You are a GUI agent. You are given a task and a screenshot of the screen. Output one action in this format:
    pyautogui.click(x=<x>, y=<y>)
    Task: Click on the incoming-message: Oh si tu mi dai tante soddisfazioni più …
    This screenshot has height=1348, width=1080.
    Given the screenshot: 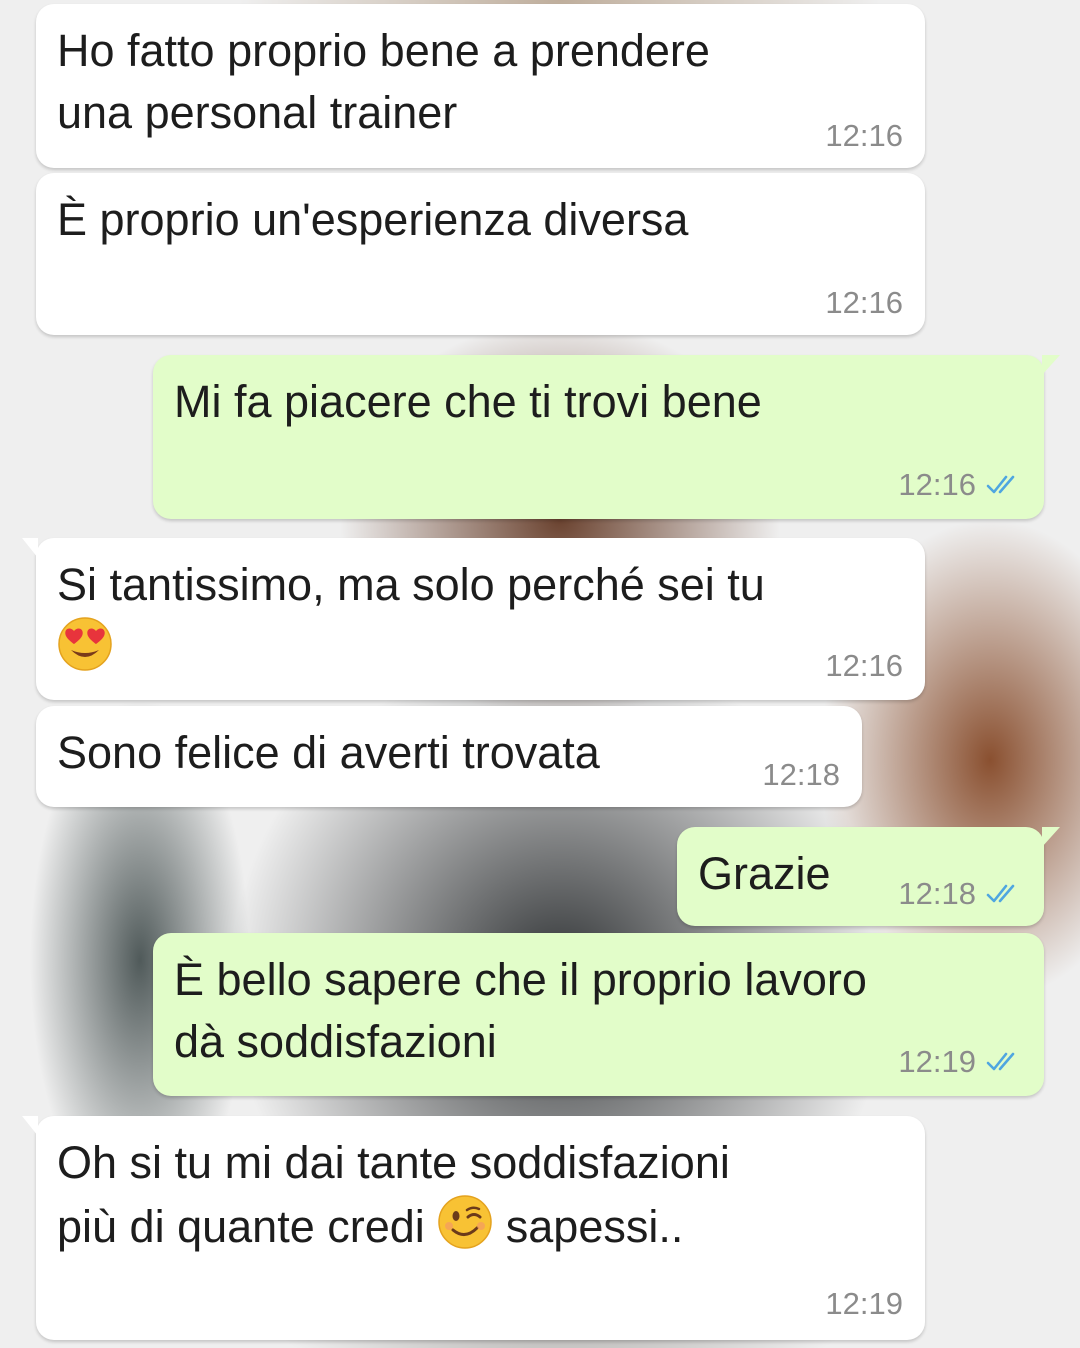 What is the action you would take?
    pyautogui.click(x=473, y=1228)
    